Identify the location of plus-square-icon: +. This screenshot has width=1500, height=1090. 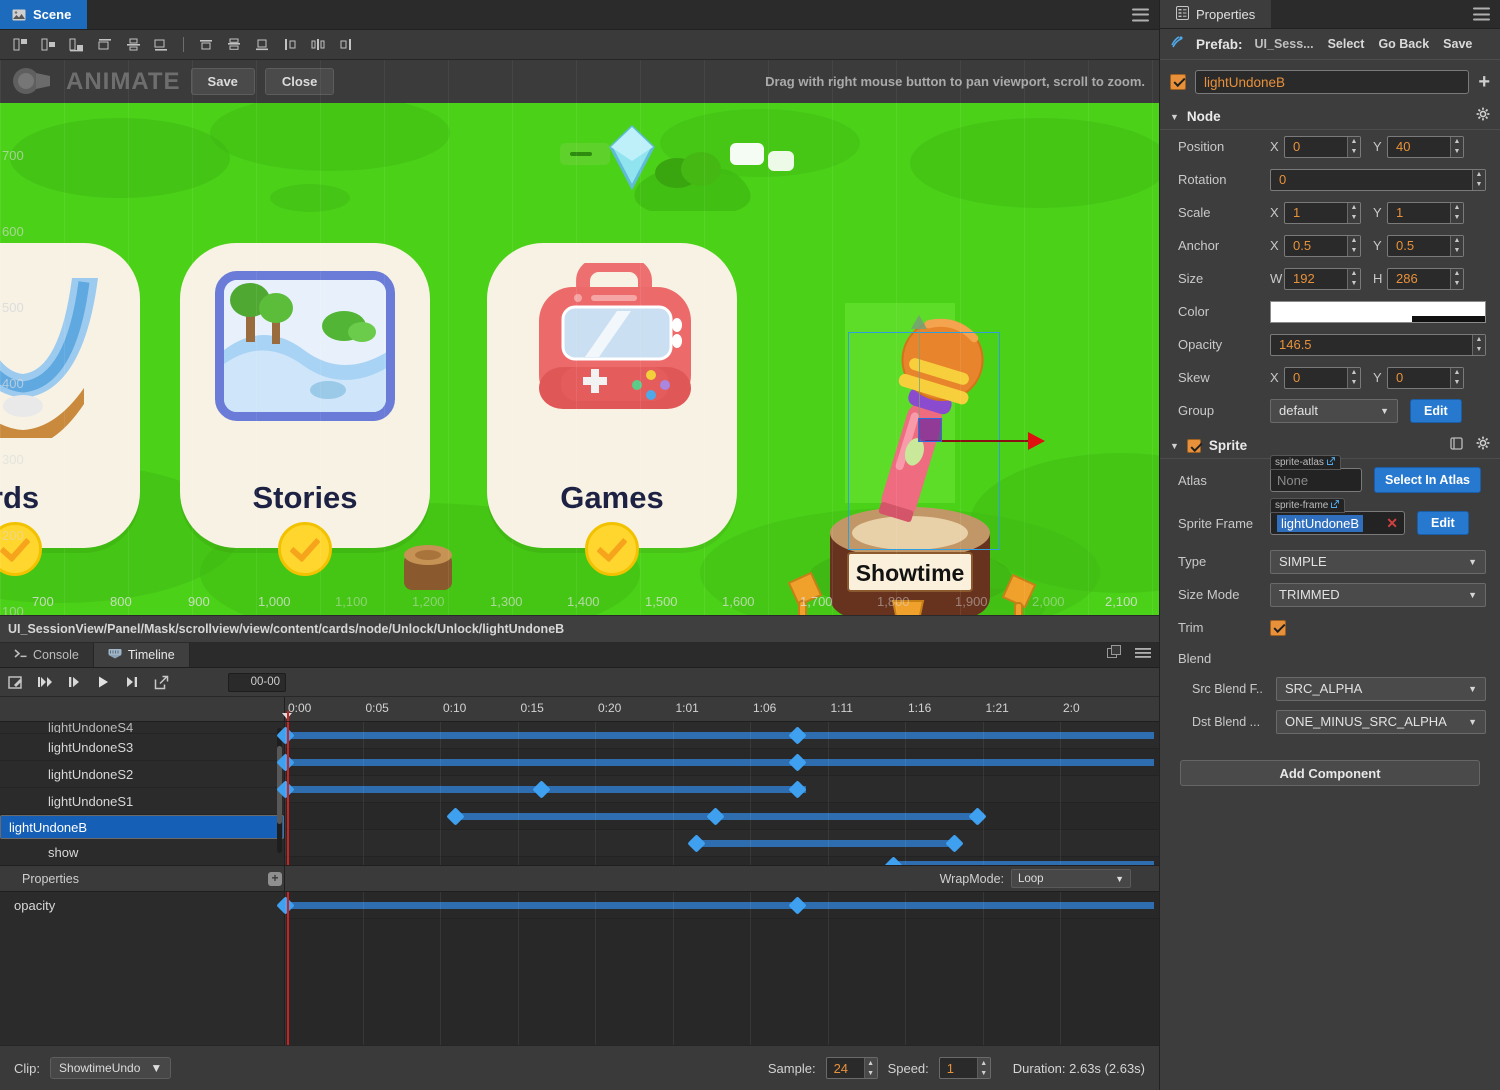
(275, 878).